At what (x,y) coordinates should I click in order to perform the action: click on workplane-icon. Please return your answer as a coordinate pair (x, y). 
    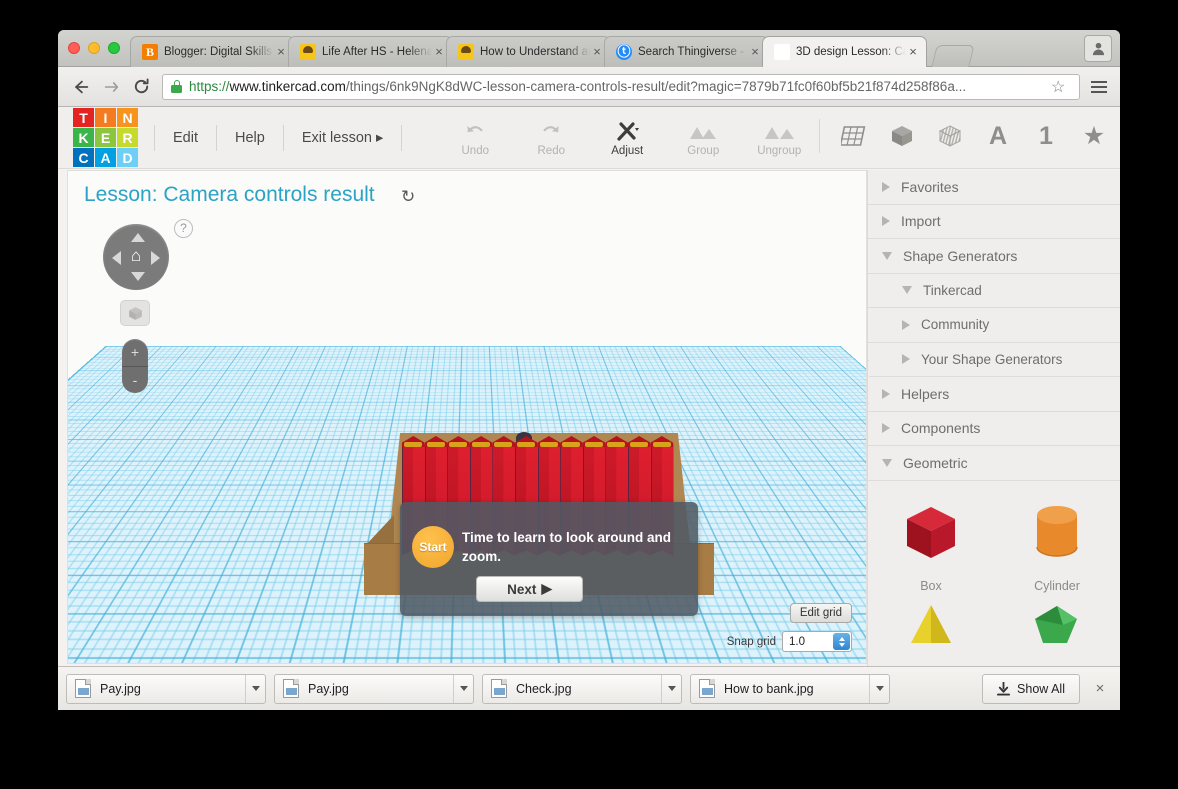
    Looking at the image, I should click on (854, 136).